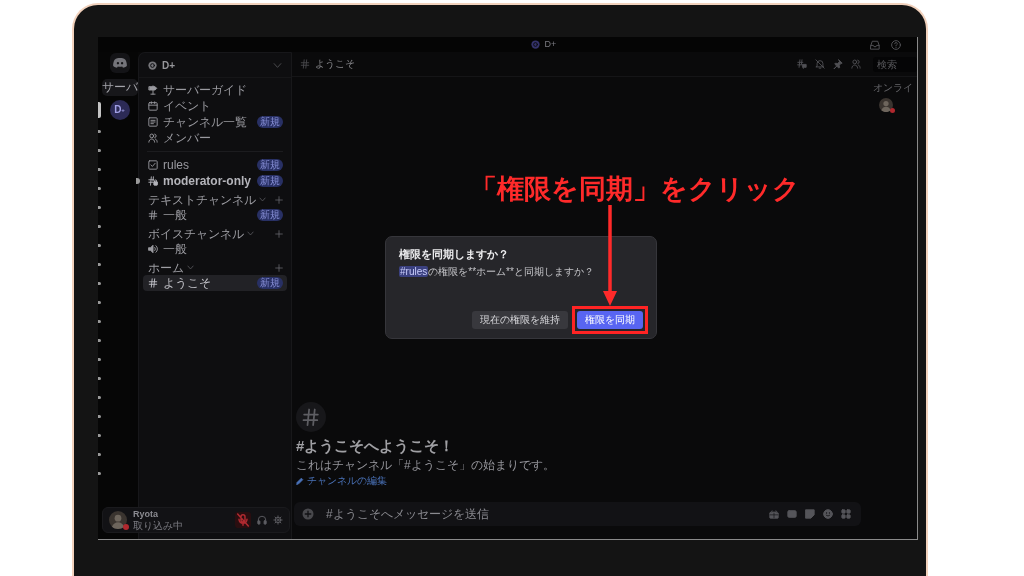  What do you see at coordinates (414, 271) in the screenshot?
I see `channel-mention: #rules` at bounding box center [414, 271].